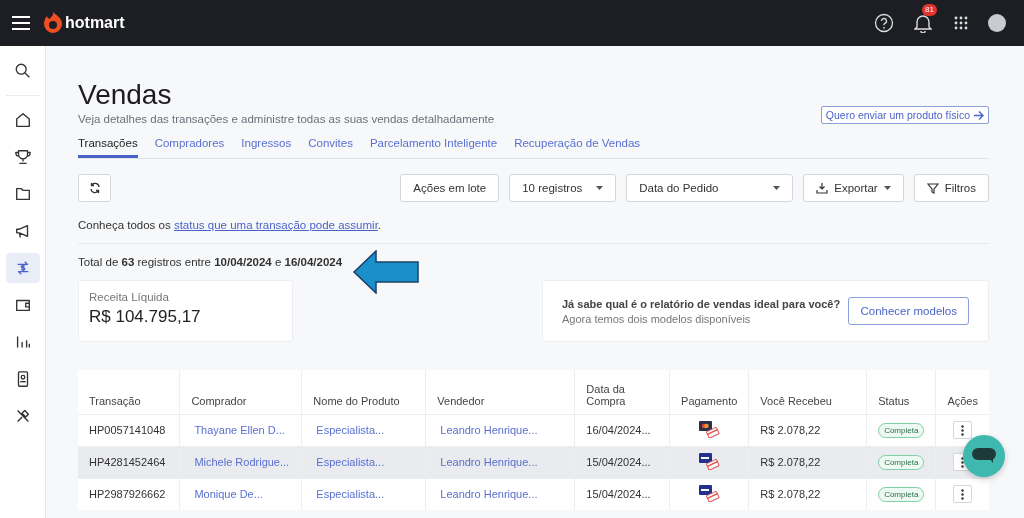 The image size is (1024, 518). What do you see at coordinates (108, 145) in the screenshot?
I see `tab: Transações` at bounding box center [108, 145].